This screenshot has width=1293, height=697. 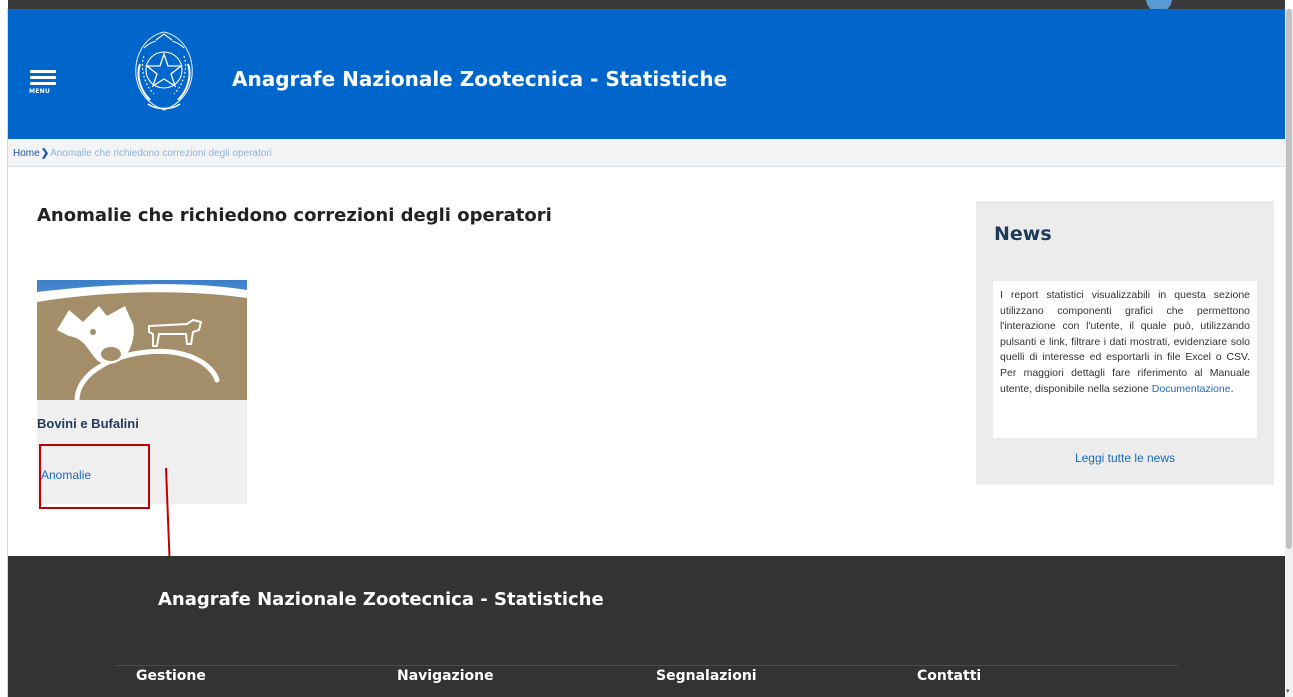 What do you see at coordinates (45, 153) in the screenshot?
I see `chevron-right-icon: ❯` at bounding box center [45, 153].